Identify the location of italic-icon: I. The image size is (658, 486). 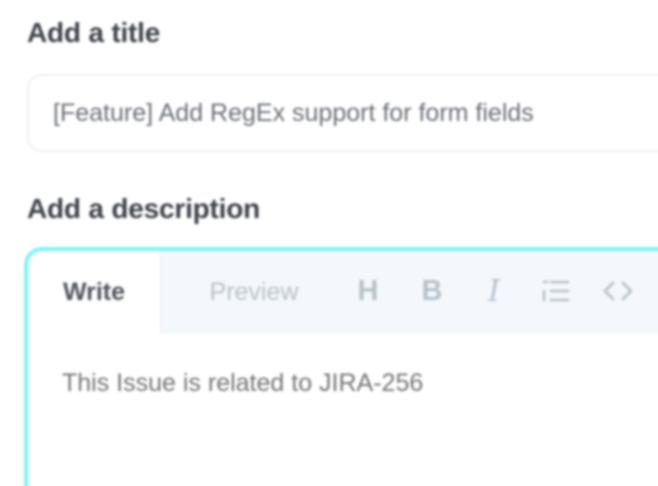
(494, 291).